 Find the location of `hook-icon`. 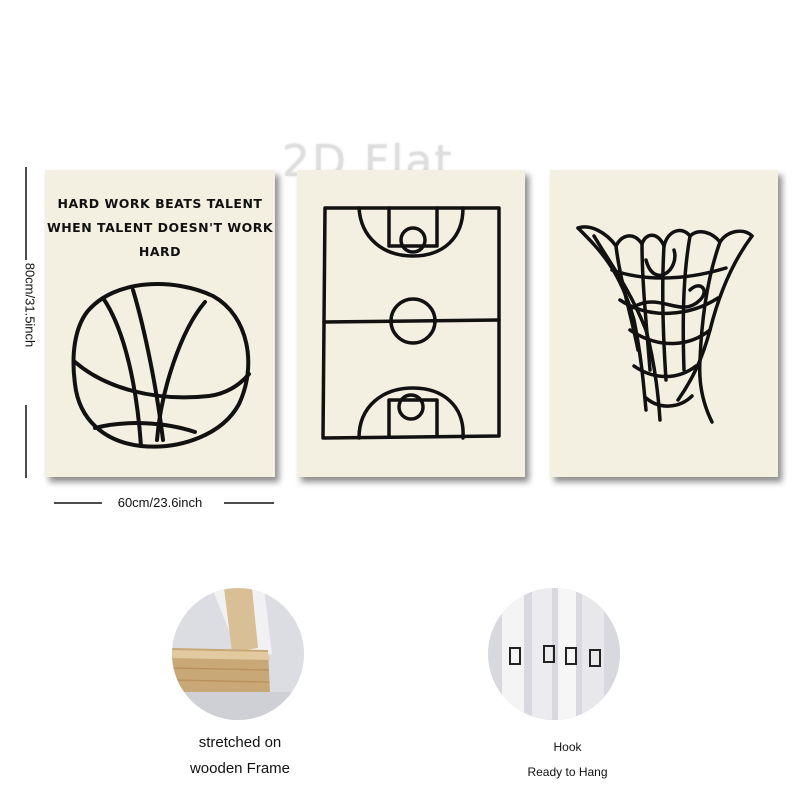

hook-icon is located at coordinates (554, 654).